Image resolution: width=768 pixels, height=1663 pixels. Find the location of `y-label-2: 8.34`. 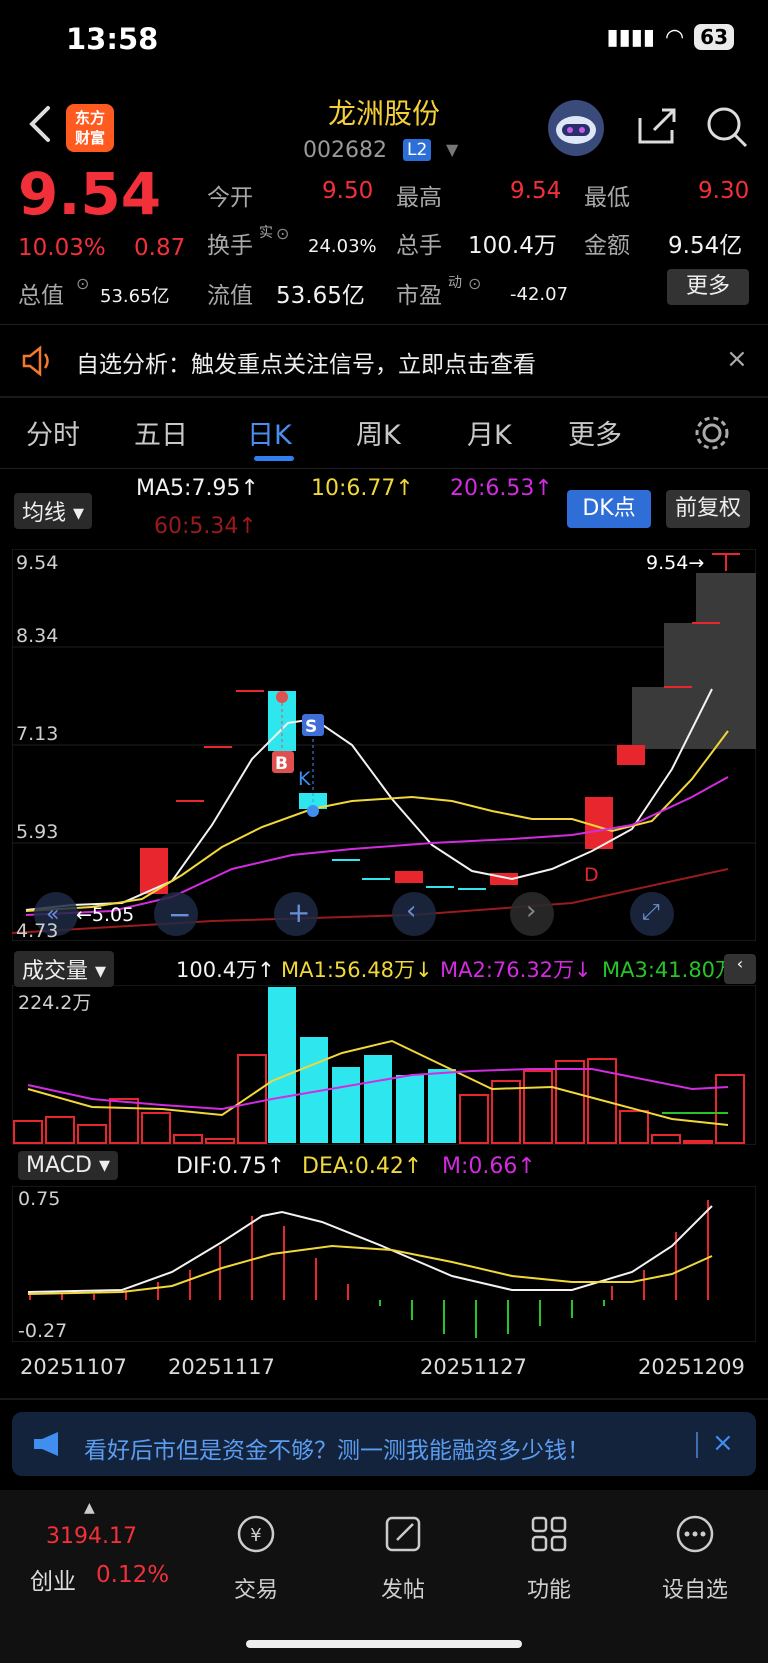

y-label-2: 8.34 is located at coordinates (37, 636).